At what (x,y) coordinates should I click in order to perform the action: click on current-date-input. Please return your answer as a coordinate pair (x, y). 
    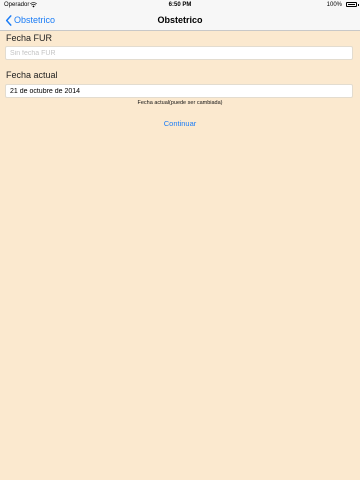
    Looking at the image, I should click on (179, 91).